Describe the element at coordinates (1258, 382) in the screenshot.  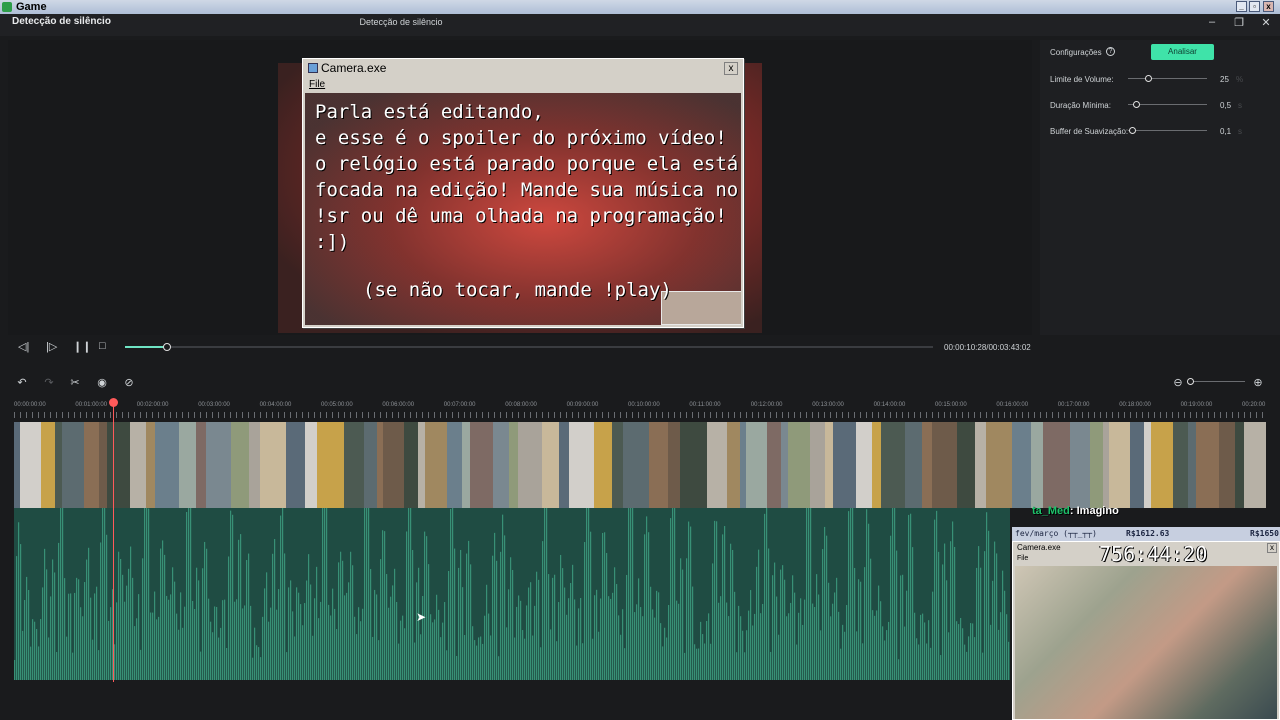
I see `zoom-in-icon: ⊕` at that location.